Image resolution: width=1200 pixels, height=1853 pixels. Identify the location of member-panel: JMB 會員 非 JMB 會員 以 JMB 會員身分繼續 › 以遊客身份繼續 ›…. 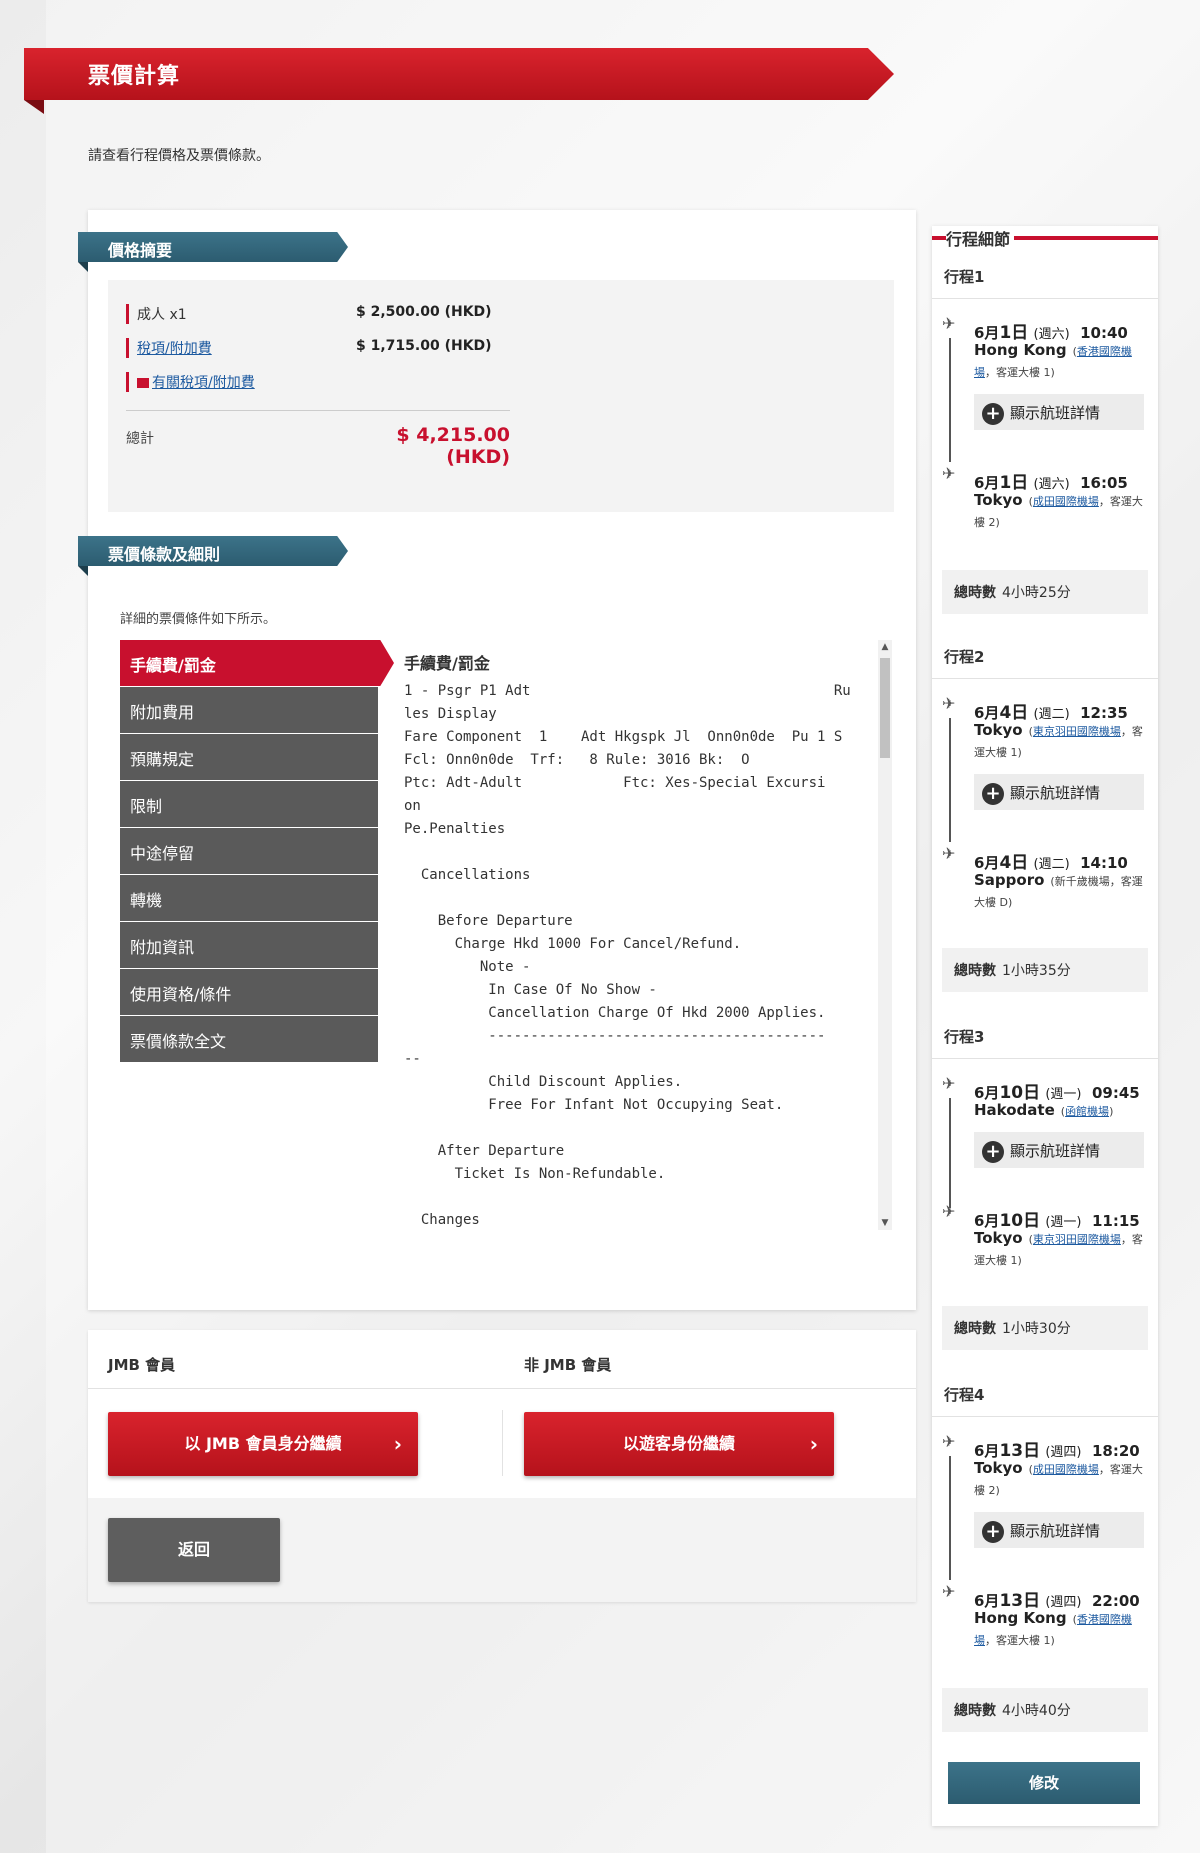
(502, 1466).